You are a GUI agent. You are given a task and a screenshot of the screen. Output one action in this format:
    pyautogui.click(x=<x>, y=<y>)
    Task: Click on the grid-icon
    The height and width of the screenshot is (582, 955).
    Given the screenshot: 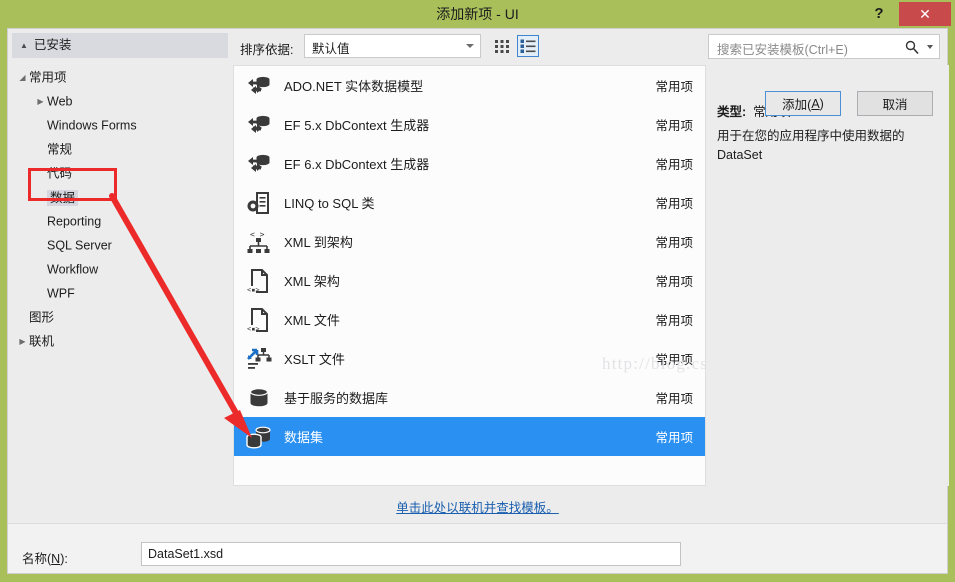 What is the action you would take?
    pyautogui.click(x=502, y=46)
    